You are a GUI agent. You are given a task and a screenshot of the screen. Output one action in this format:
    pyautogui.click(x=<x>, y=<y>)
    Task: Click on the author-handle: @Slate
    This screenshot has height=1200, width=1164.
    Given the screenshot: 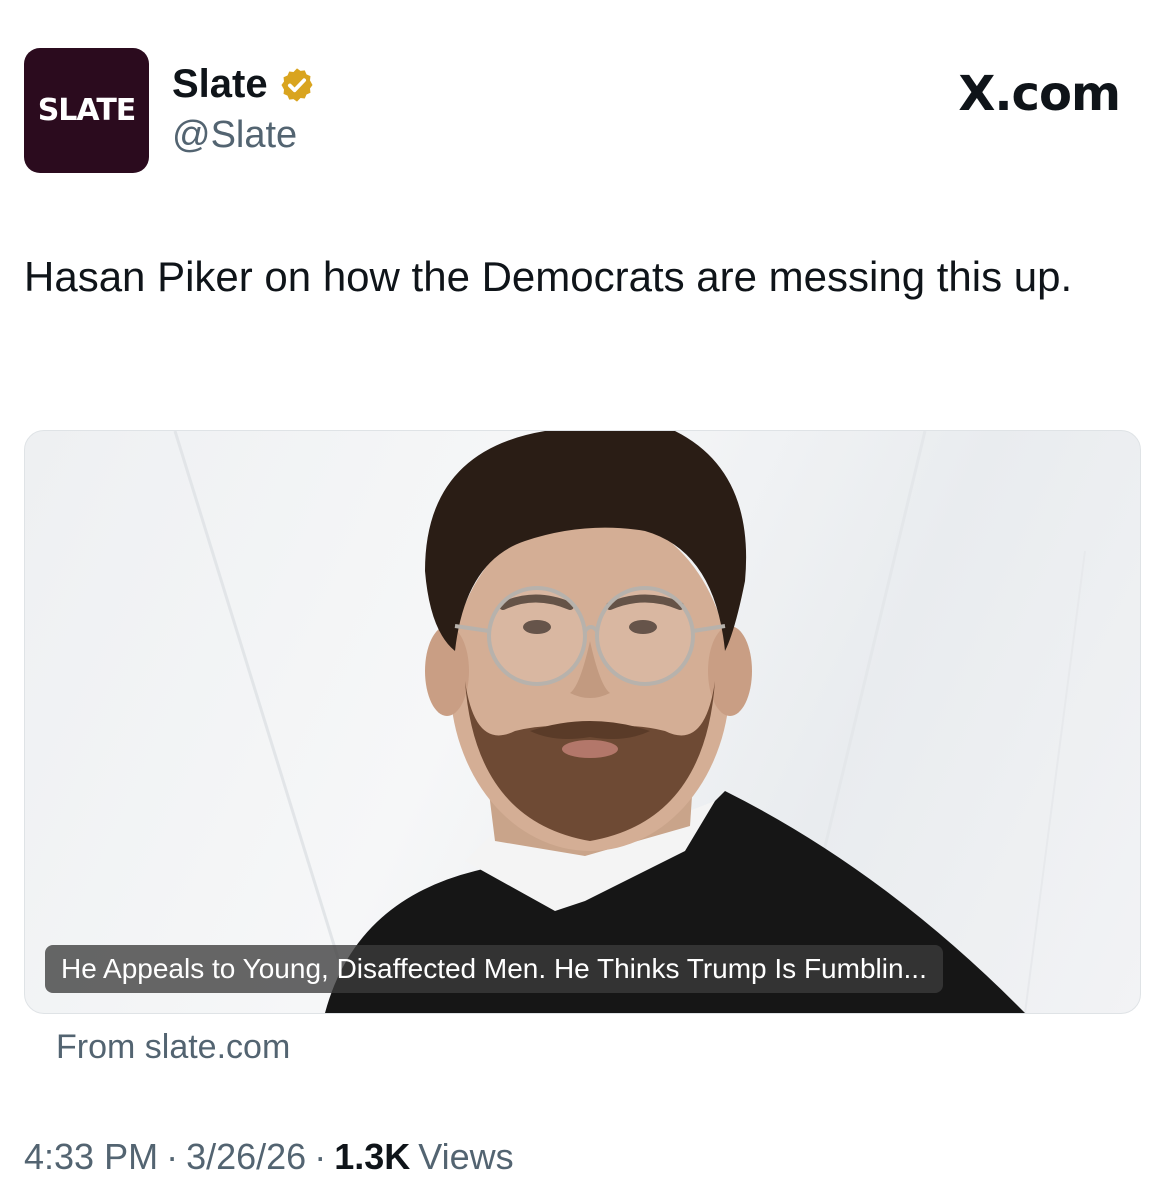 What is the action you would take?
    pyautogui.click(x=234, y=135)
    